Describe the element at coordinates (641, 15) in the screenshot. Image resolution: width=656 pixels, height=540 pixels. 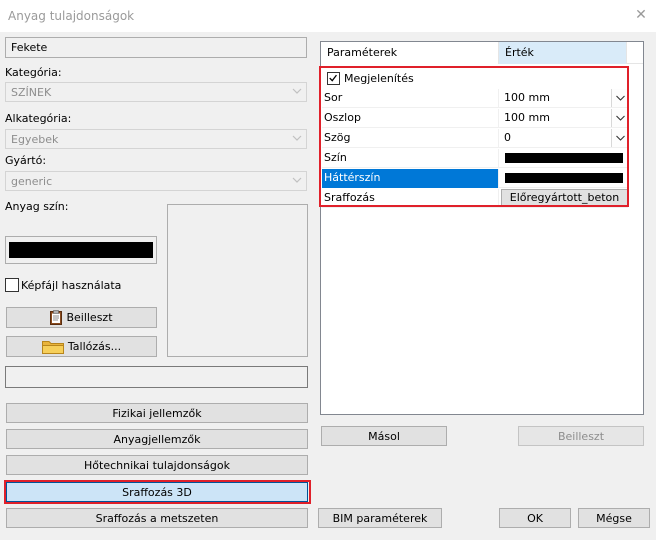
I see `close-icon: ✕` at that location.